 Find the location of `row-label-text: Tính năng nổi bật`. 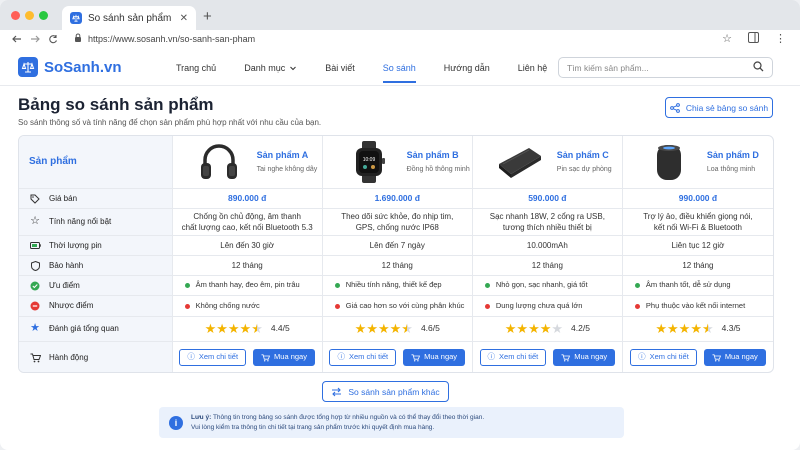

row-label-text: Tính năng nổi bật is located at coordinates (80, 222).